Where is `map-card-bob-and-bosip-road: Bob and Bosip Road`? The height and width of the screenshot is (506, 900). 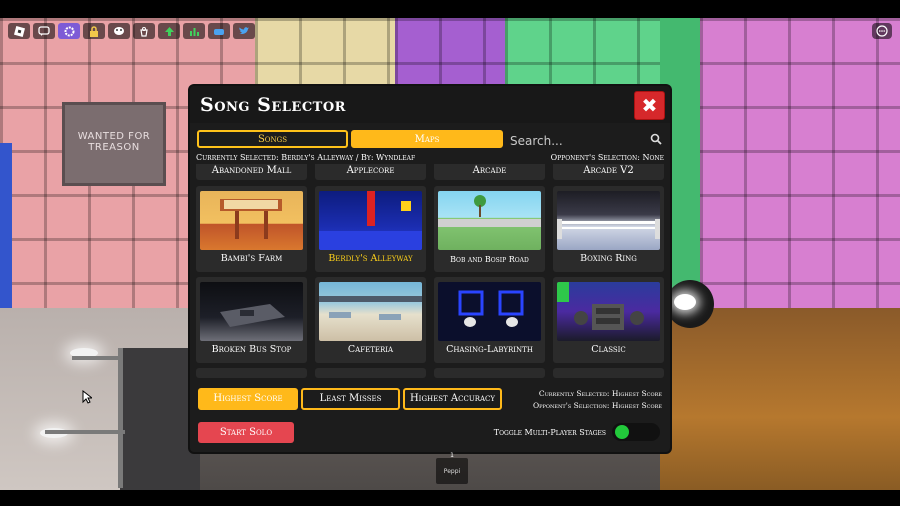 map-card-bob-and-bosip-road: Bob and Bosip Road is located at coordinates (489, 229).